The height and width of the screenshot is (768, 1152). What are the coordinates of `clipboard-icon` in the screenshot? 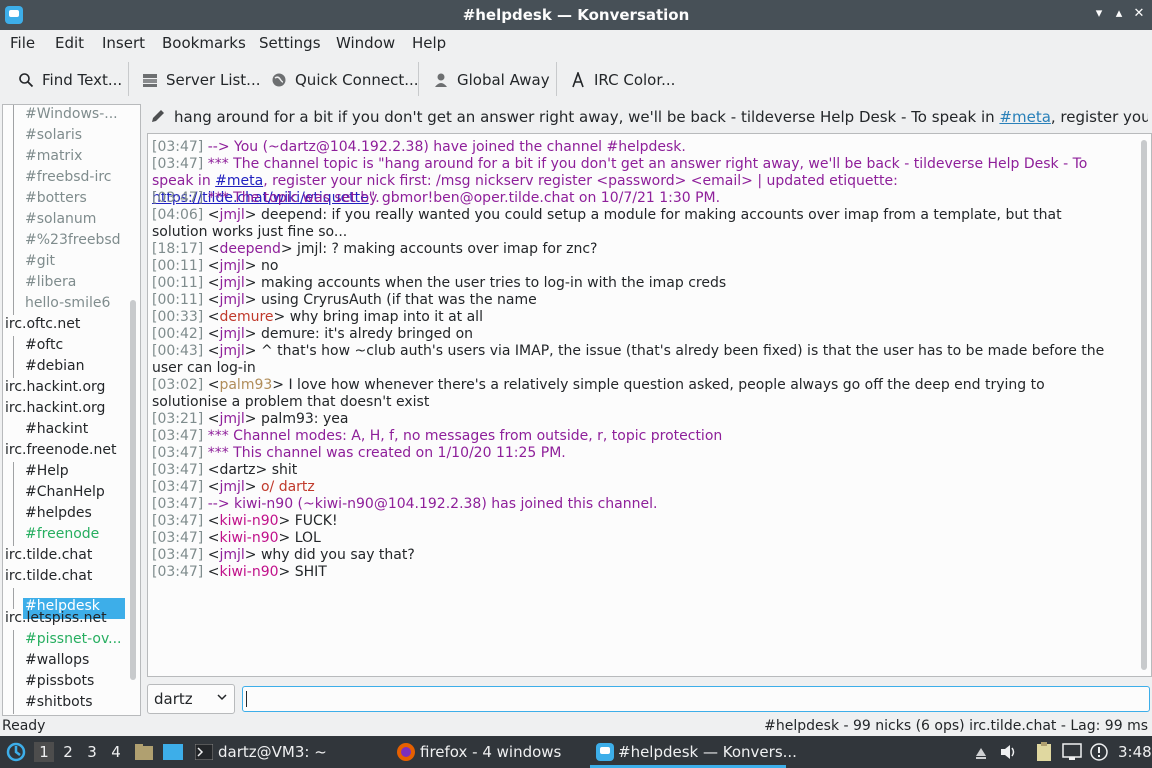 It's located at (1044, 752).